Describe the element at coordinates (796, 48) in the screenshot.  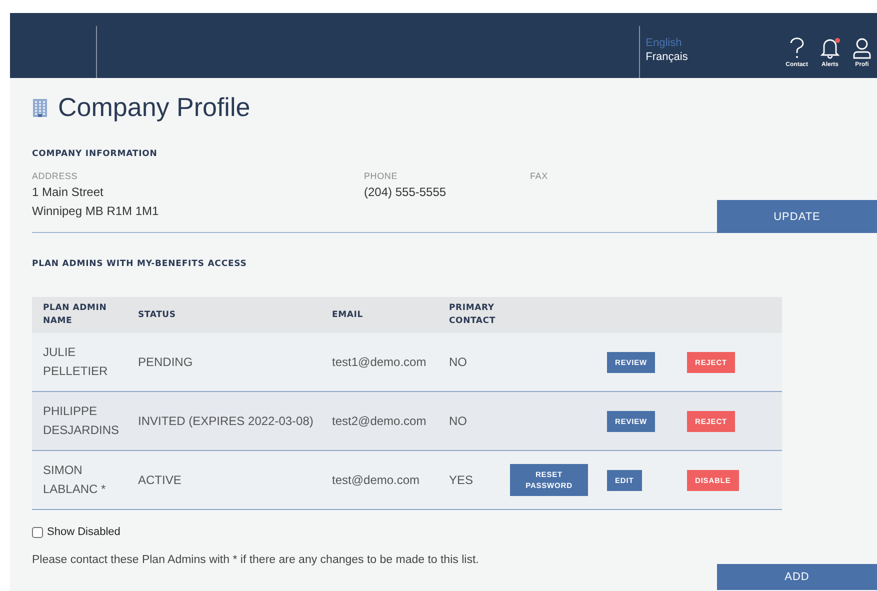
I see `help-icon` at that location.